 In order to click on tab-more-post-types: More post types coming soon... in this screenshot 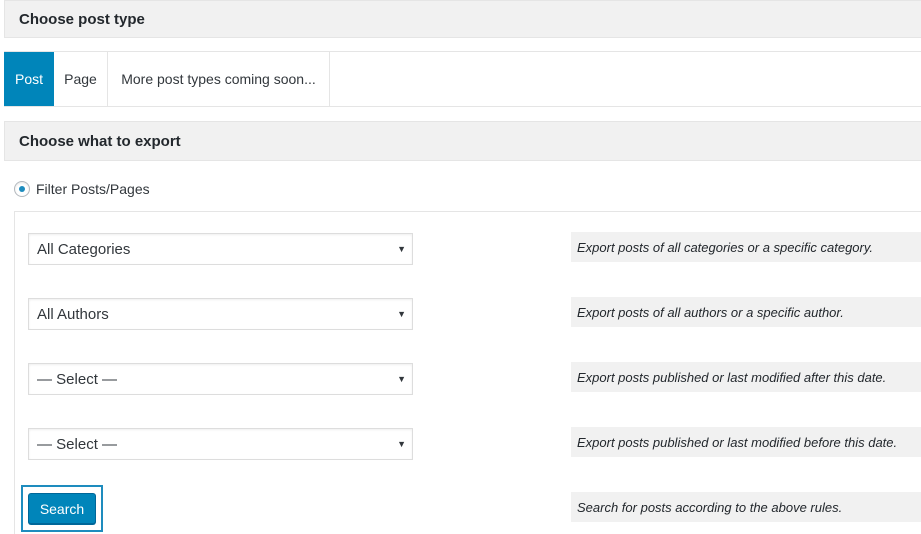, I will do `click(219, 79)`.